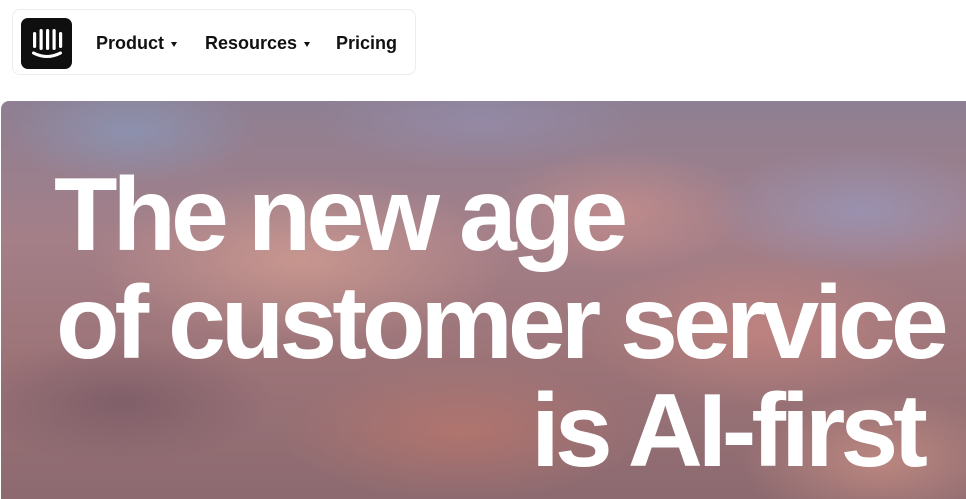 Image resolution: width=966 pixels, height=499 pixels. I want to click on nav-pricing-link: Pricing, so click(366, 43).